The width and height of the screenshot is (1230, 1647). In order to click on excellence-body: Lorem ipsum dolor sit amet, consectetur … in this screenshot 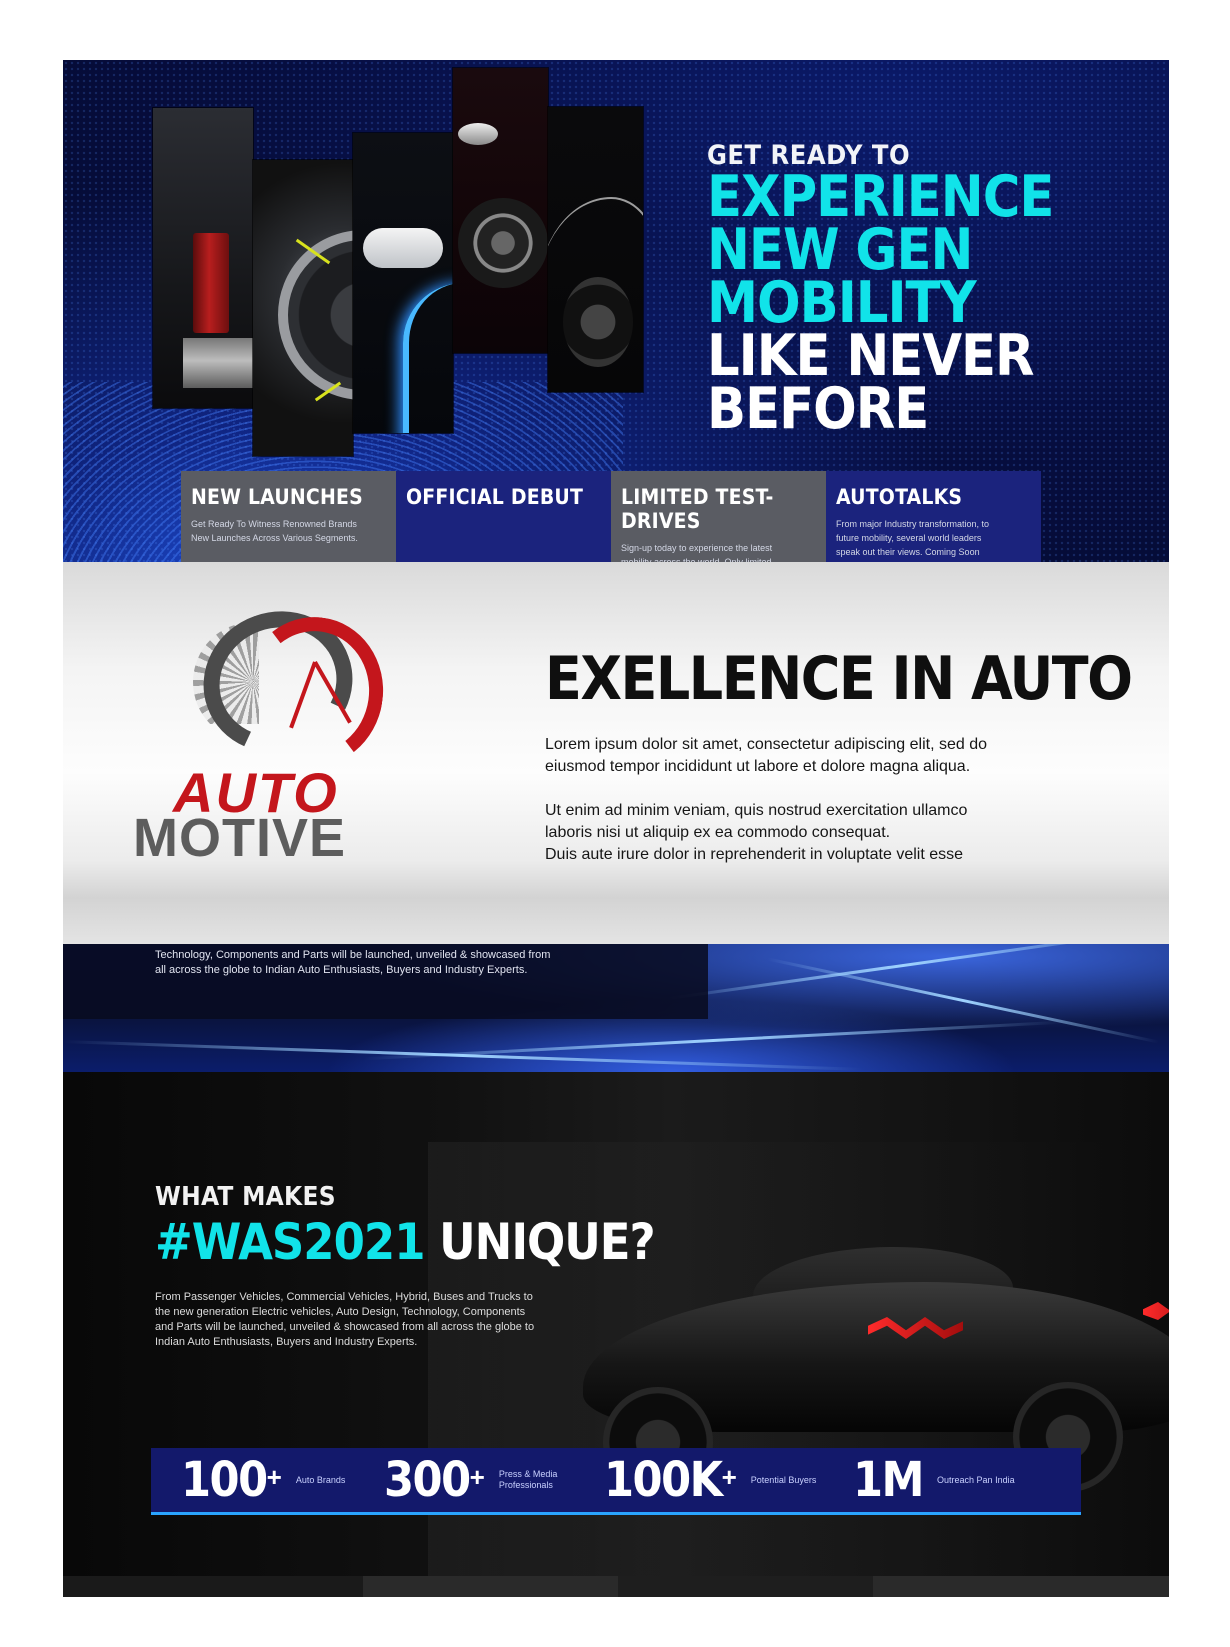, I will do `click(825, 811)`.